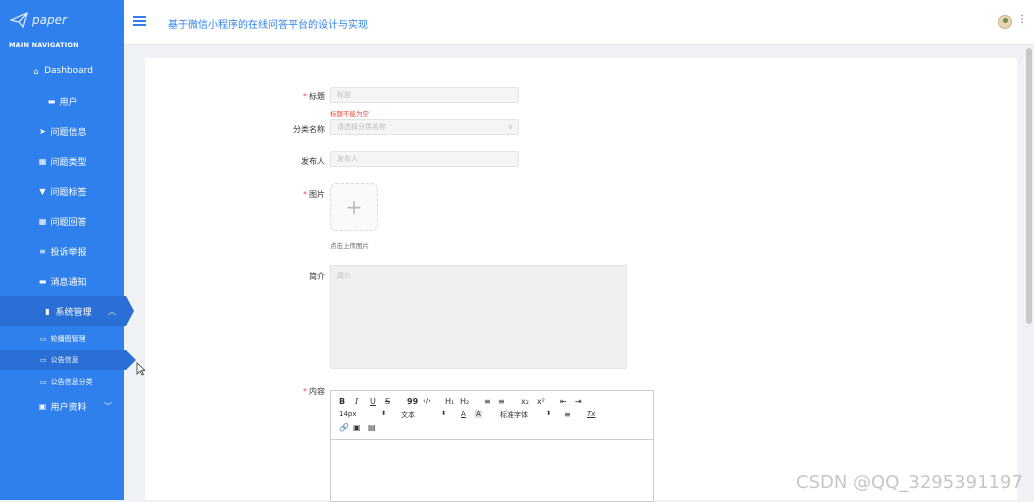 This screenshot has width=1034, height=502. What do you see at coordinates (42, 251) in the screenshot?
I see `list-icon: ≡` at bounding box center [42, 251].